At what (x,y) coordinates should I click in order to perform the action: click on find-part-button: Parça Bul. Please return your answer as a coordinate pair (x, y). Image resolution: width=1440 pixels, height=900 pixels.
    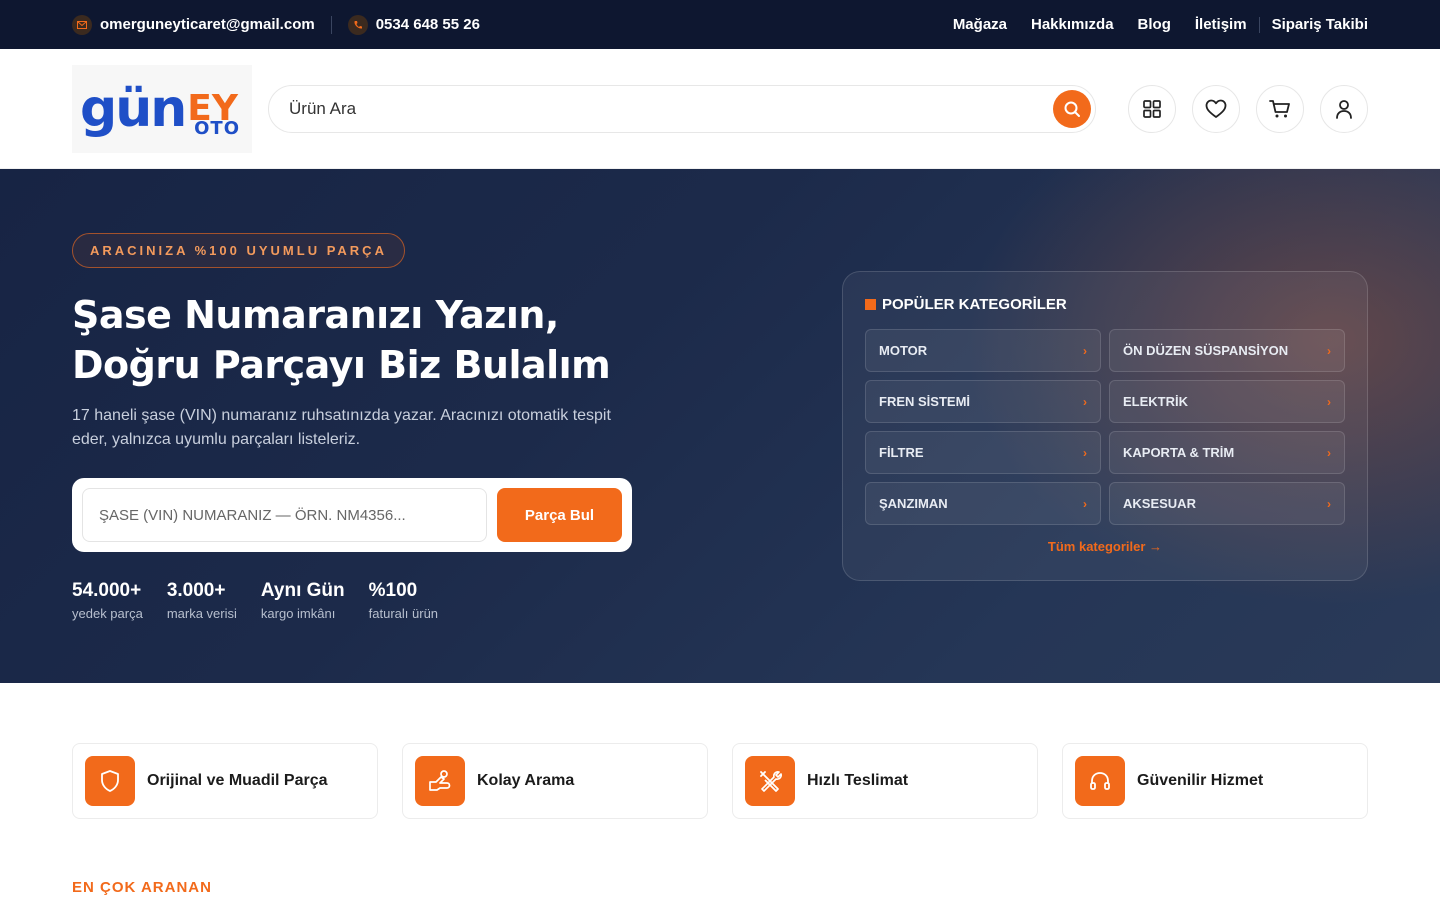
    Looking at the image, I should click on (559, 515).